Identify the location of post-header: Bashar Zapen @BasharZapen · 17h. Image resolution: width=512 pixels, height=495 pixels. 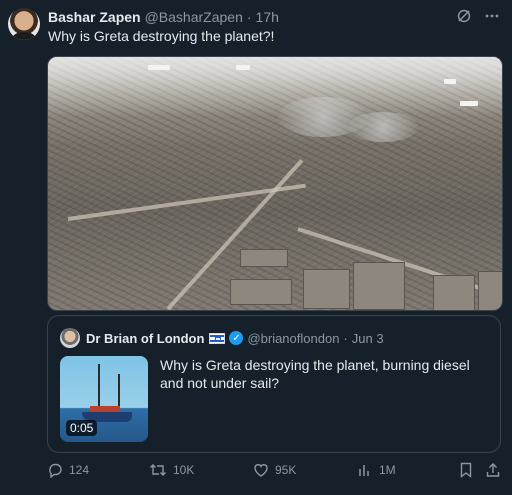
(163, 17).